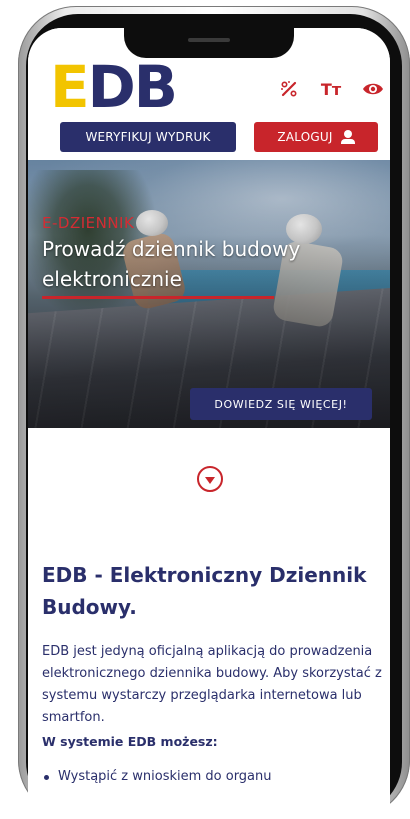  I want to click on edb-logo: EDB, so click(114, 87).